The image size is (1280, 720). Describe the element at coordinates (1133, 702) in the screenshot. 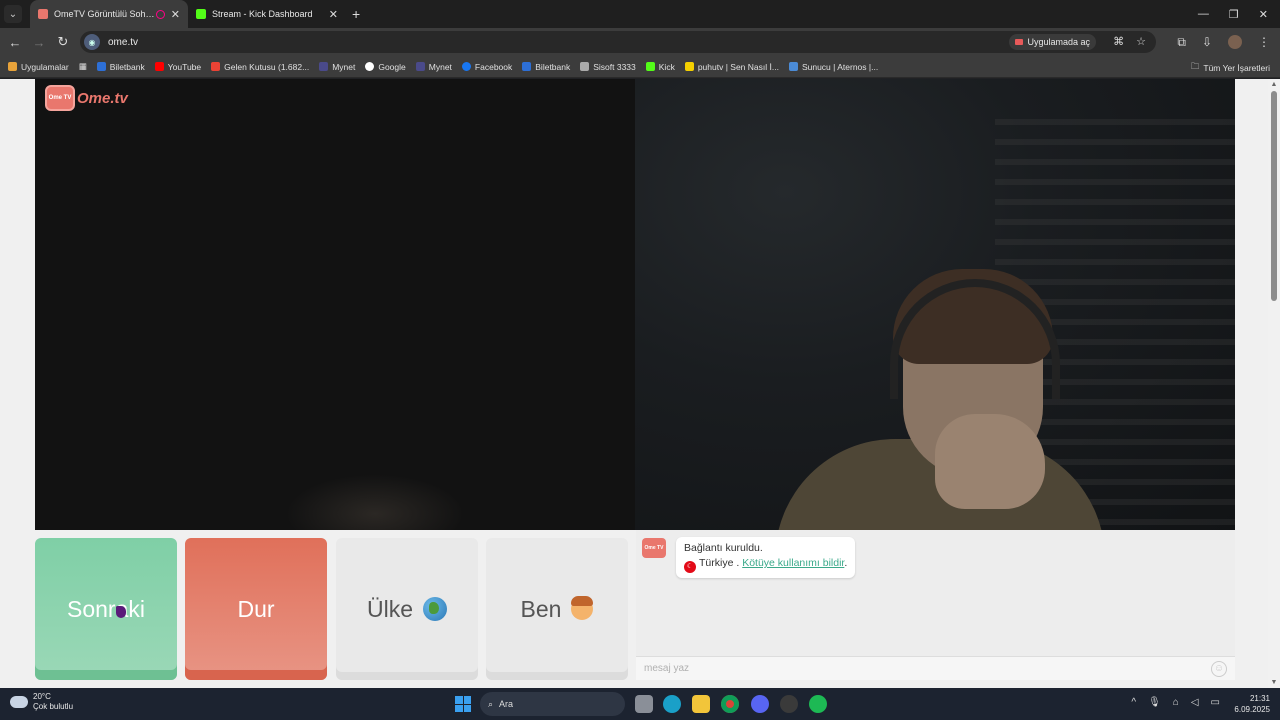

I see `chevron-up-icon: ^` at that location.